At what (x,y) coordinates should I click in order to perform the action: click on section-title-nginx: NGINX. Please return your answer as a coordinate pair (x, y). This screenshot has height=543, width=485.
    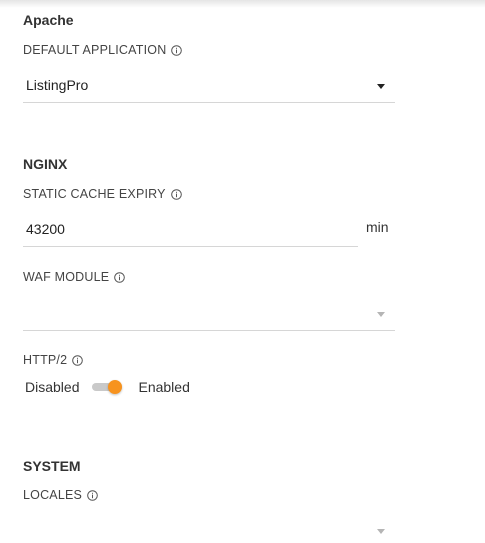
    Looking at the image, I should click on (45, 164).